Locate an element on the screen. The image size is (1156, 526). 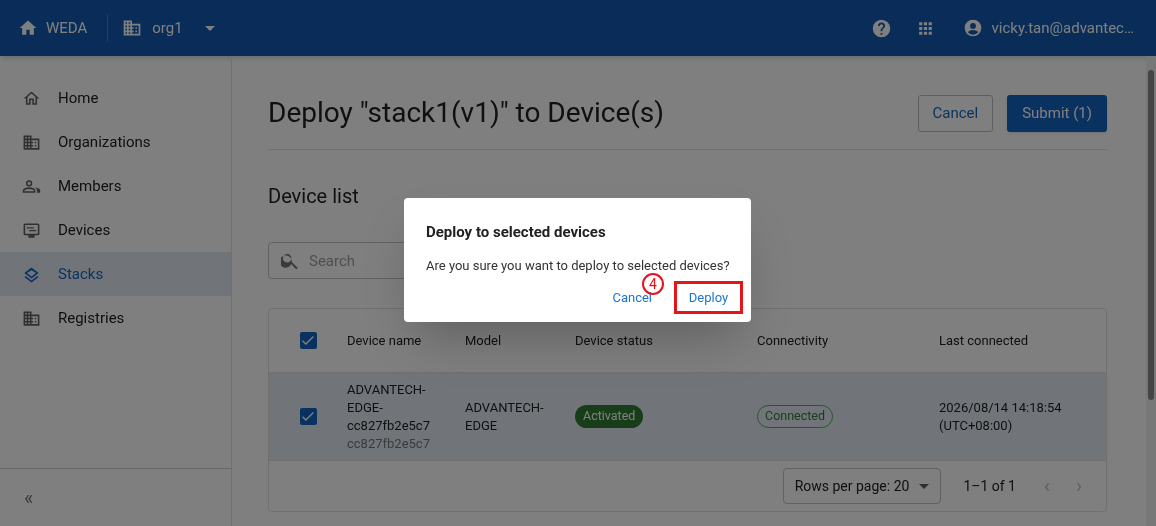
step-number: 4 is located at coordinates (653, 284).